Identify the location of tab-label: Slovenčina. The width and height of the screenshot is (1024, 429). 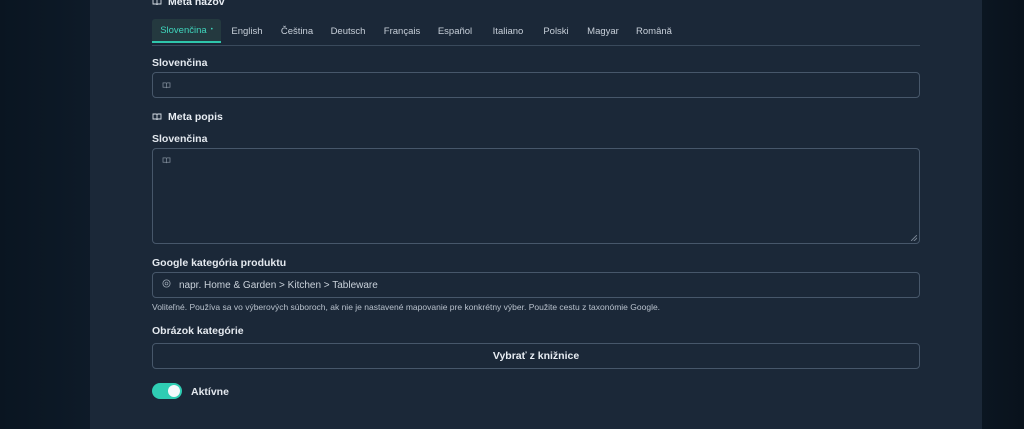
(183, 30).